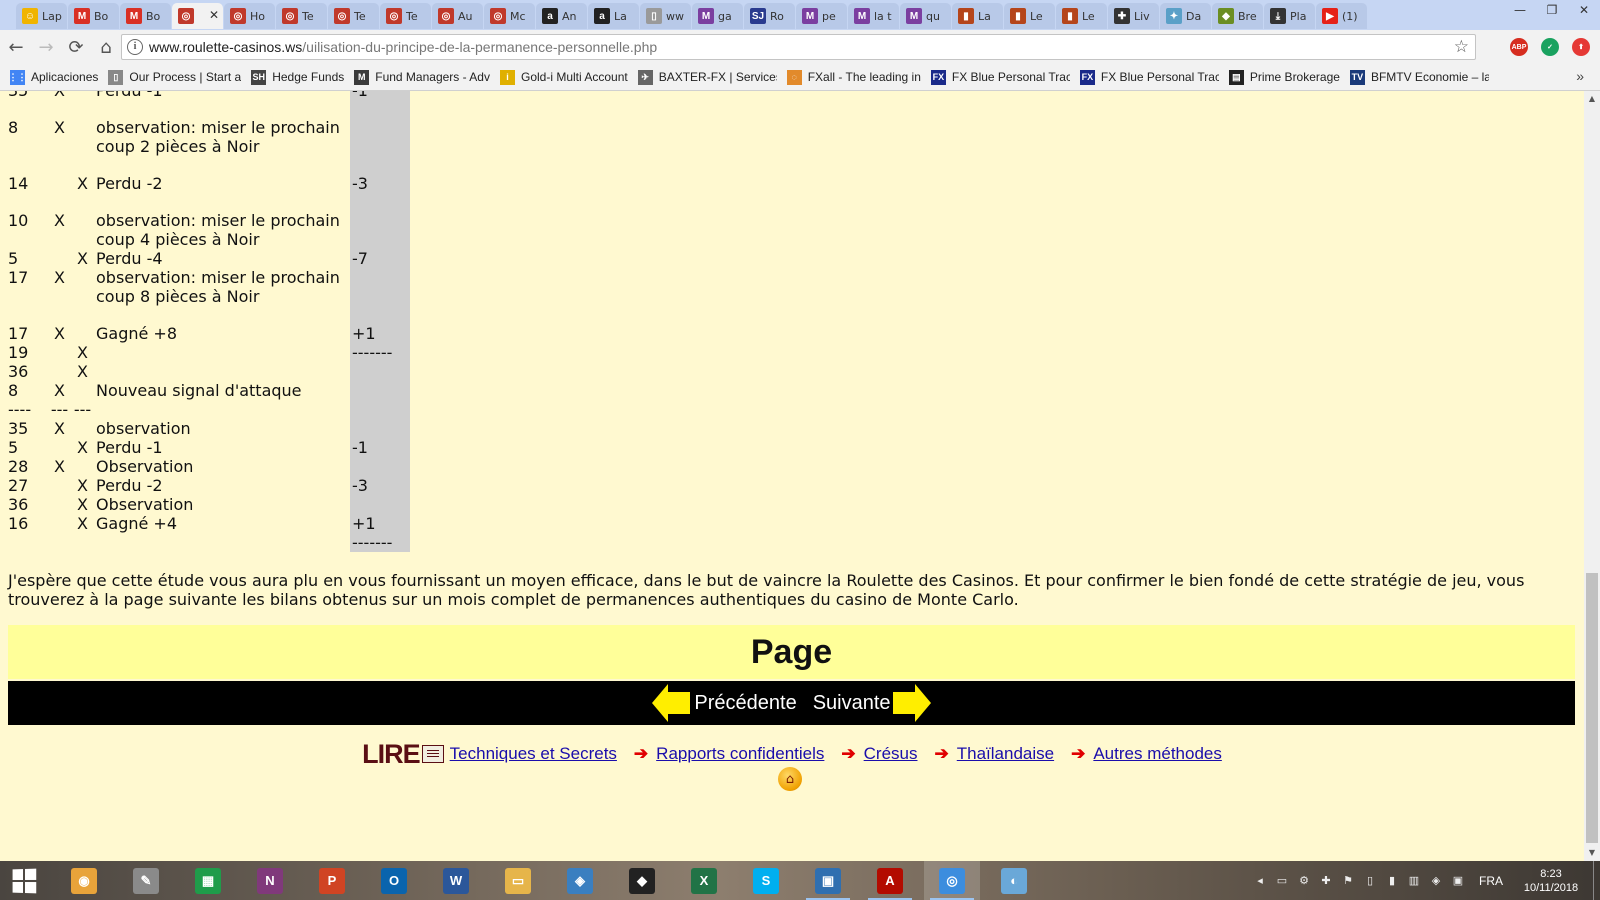  I want to click on taskbar-item: P, so click(332, 880).